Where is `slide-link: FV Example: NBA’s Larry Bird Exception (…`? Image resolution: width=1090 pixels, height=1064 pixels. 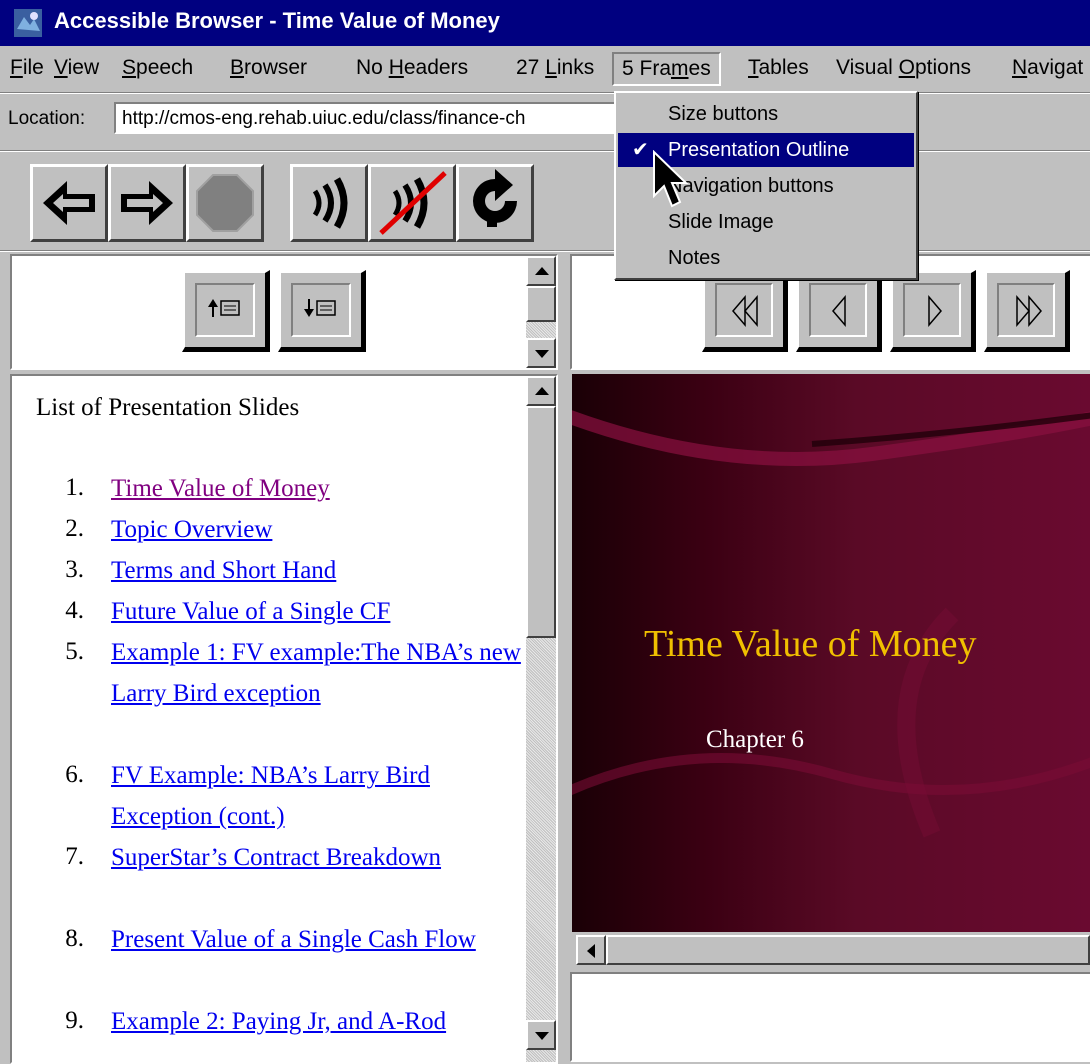 slide-link: FV Example: NBA’s Larry Bird Exception (… is located at coordinates (316, 796).